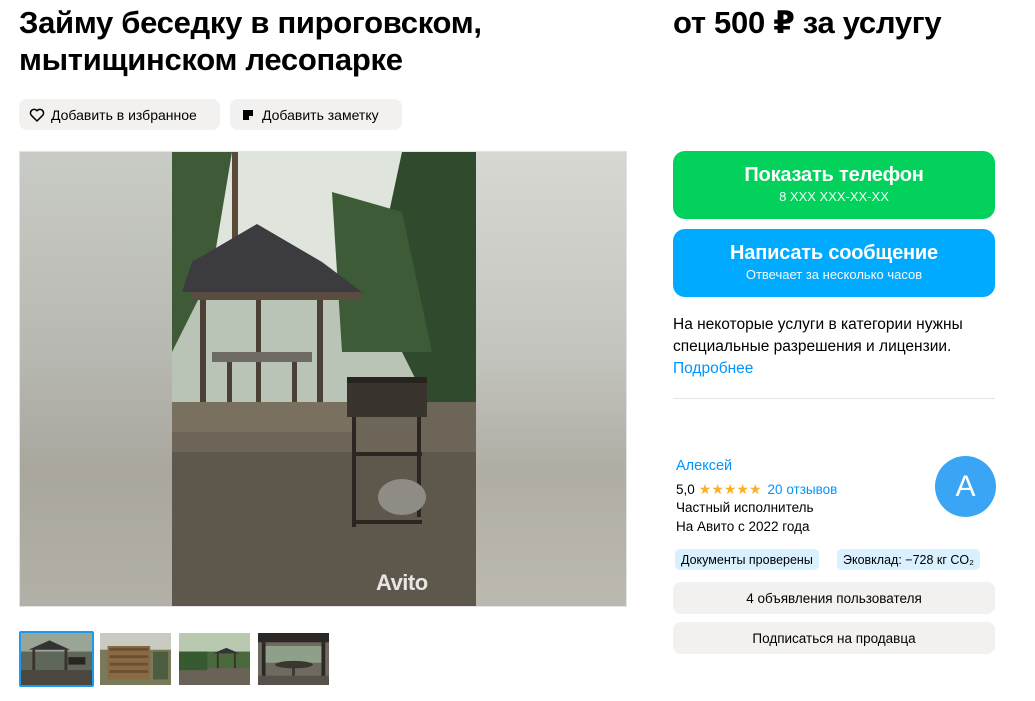  I want to click on divider, so click(834, 398).